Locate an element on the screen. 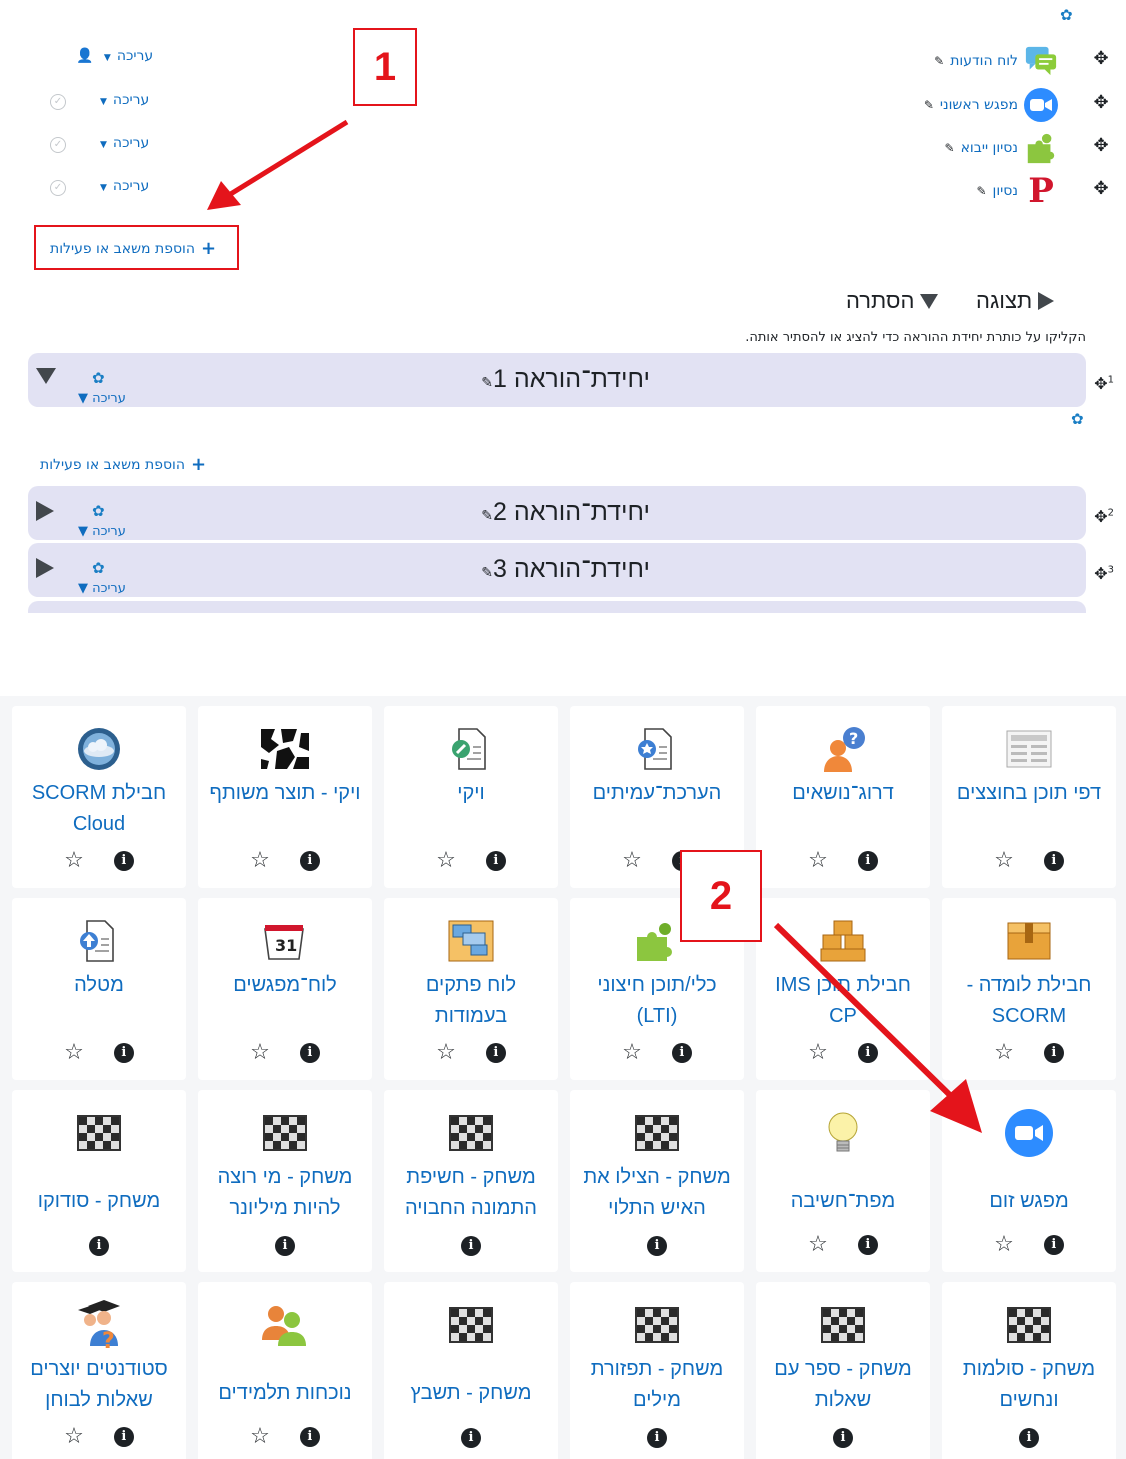 Image resolution: width=1126 pixels, height=1459 pixels. section-bar-1: ✿ עריכה ▼ יחידת־הוראה 1✎ is located at coordinates (557, 380).